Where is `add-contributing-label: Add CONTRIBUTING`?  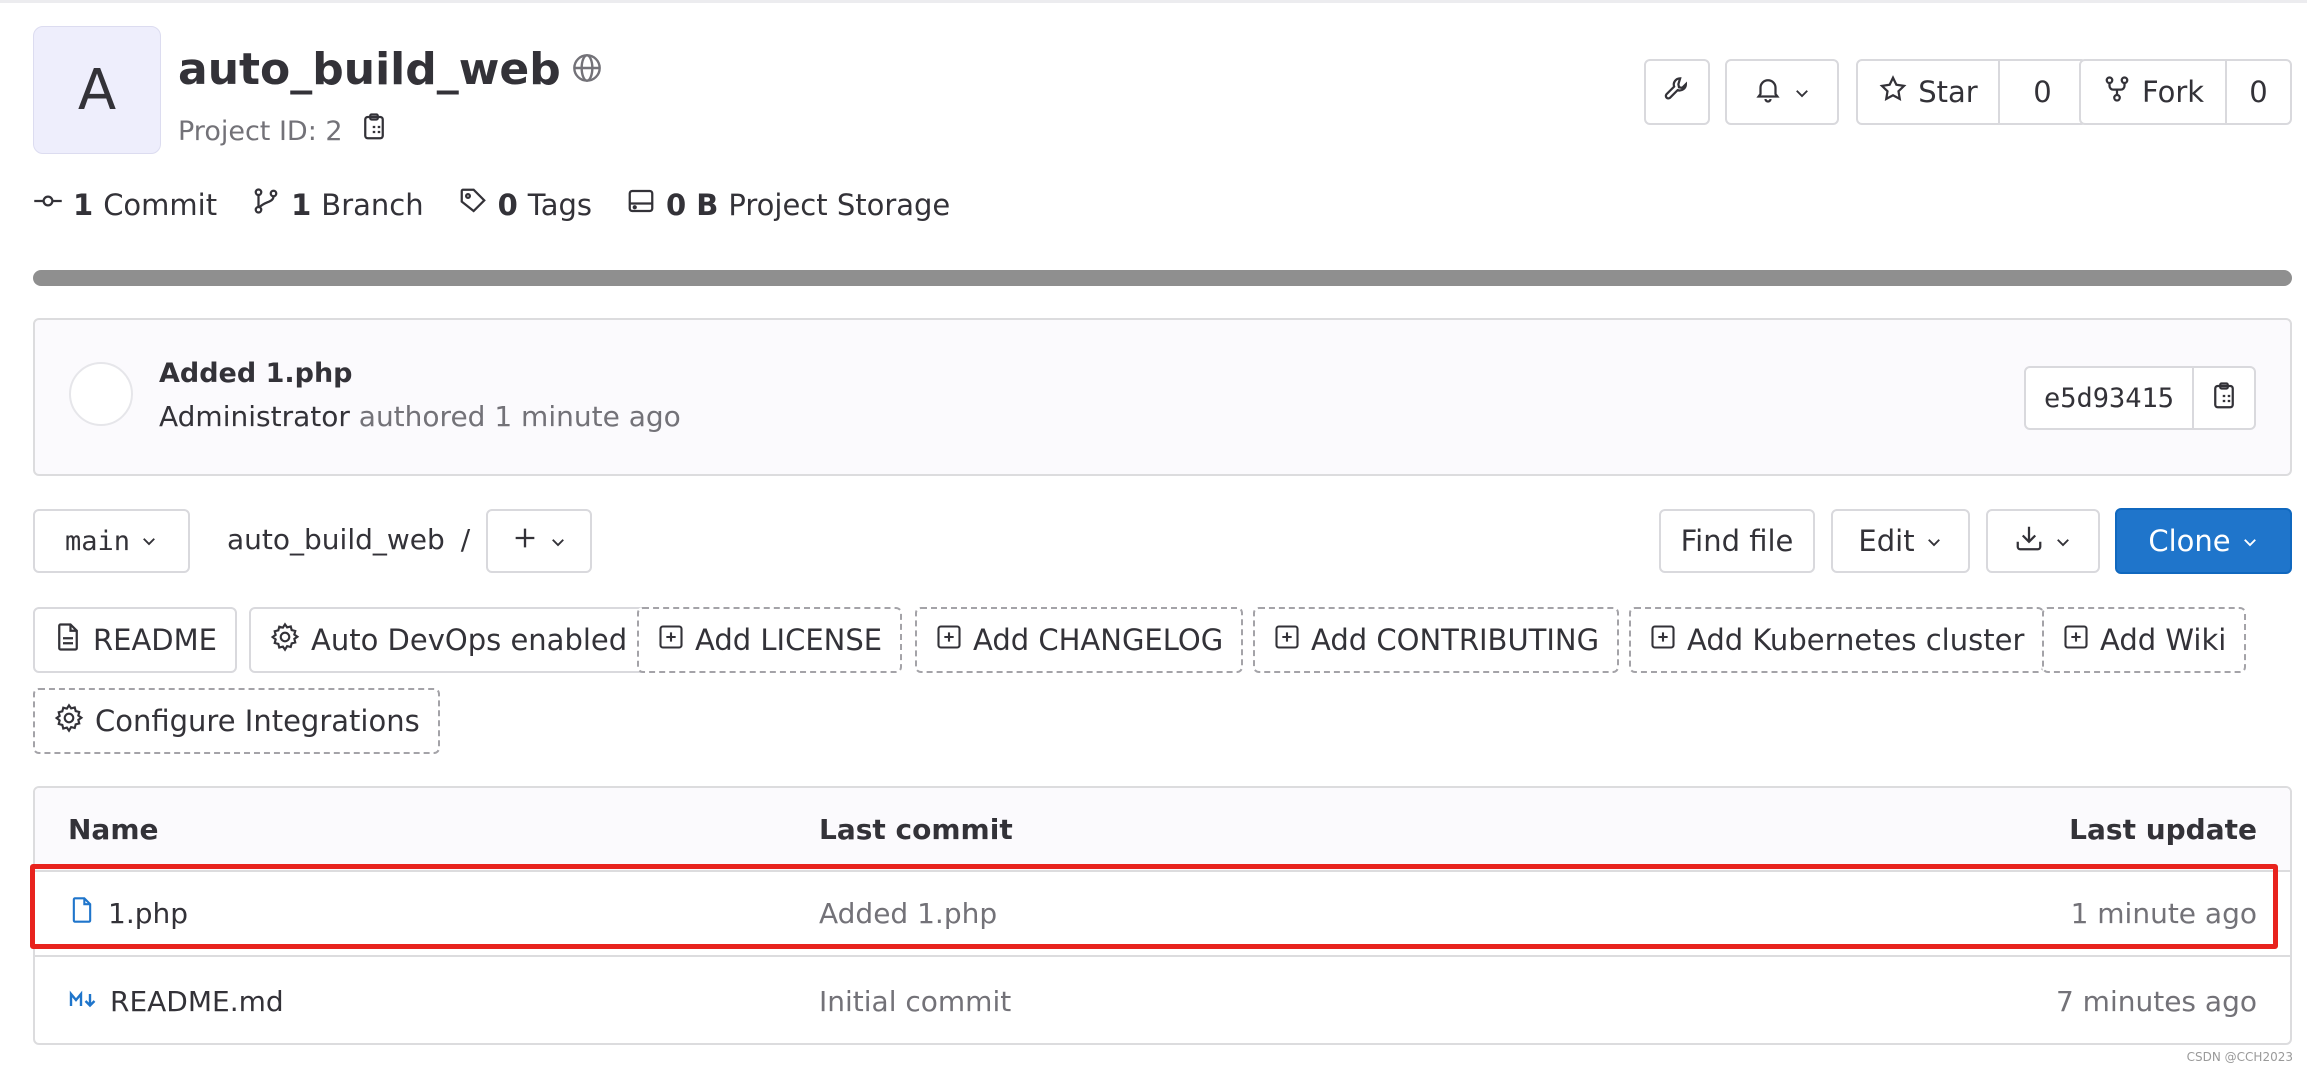
add-contributing-label: Add CONTRIBUTING is located at coordinates (1455, 640).